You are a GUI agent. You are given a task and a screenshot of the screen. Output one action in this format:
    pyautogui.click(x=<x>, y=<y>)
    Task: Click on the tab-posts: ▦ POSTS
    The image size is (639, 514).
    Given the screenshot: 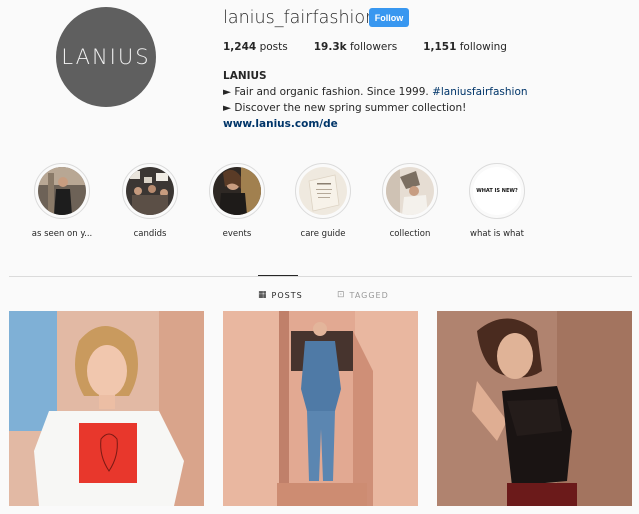 What is the action you would take?
    pyautogui.click(x=280, y=295)
    